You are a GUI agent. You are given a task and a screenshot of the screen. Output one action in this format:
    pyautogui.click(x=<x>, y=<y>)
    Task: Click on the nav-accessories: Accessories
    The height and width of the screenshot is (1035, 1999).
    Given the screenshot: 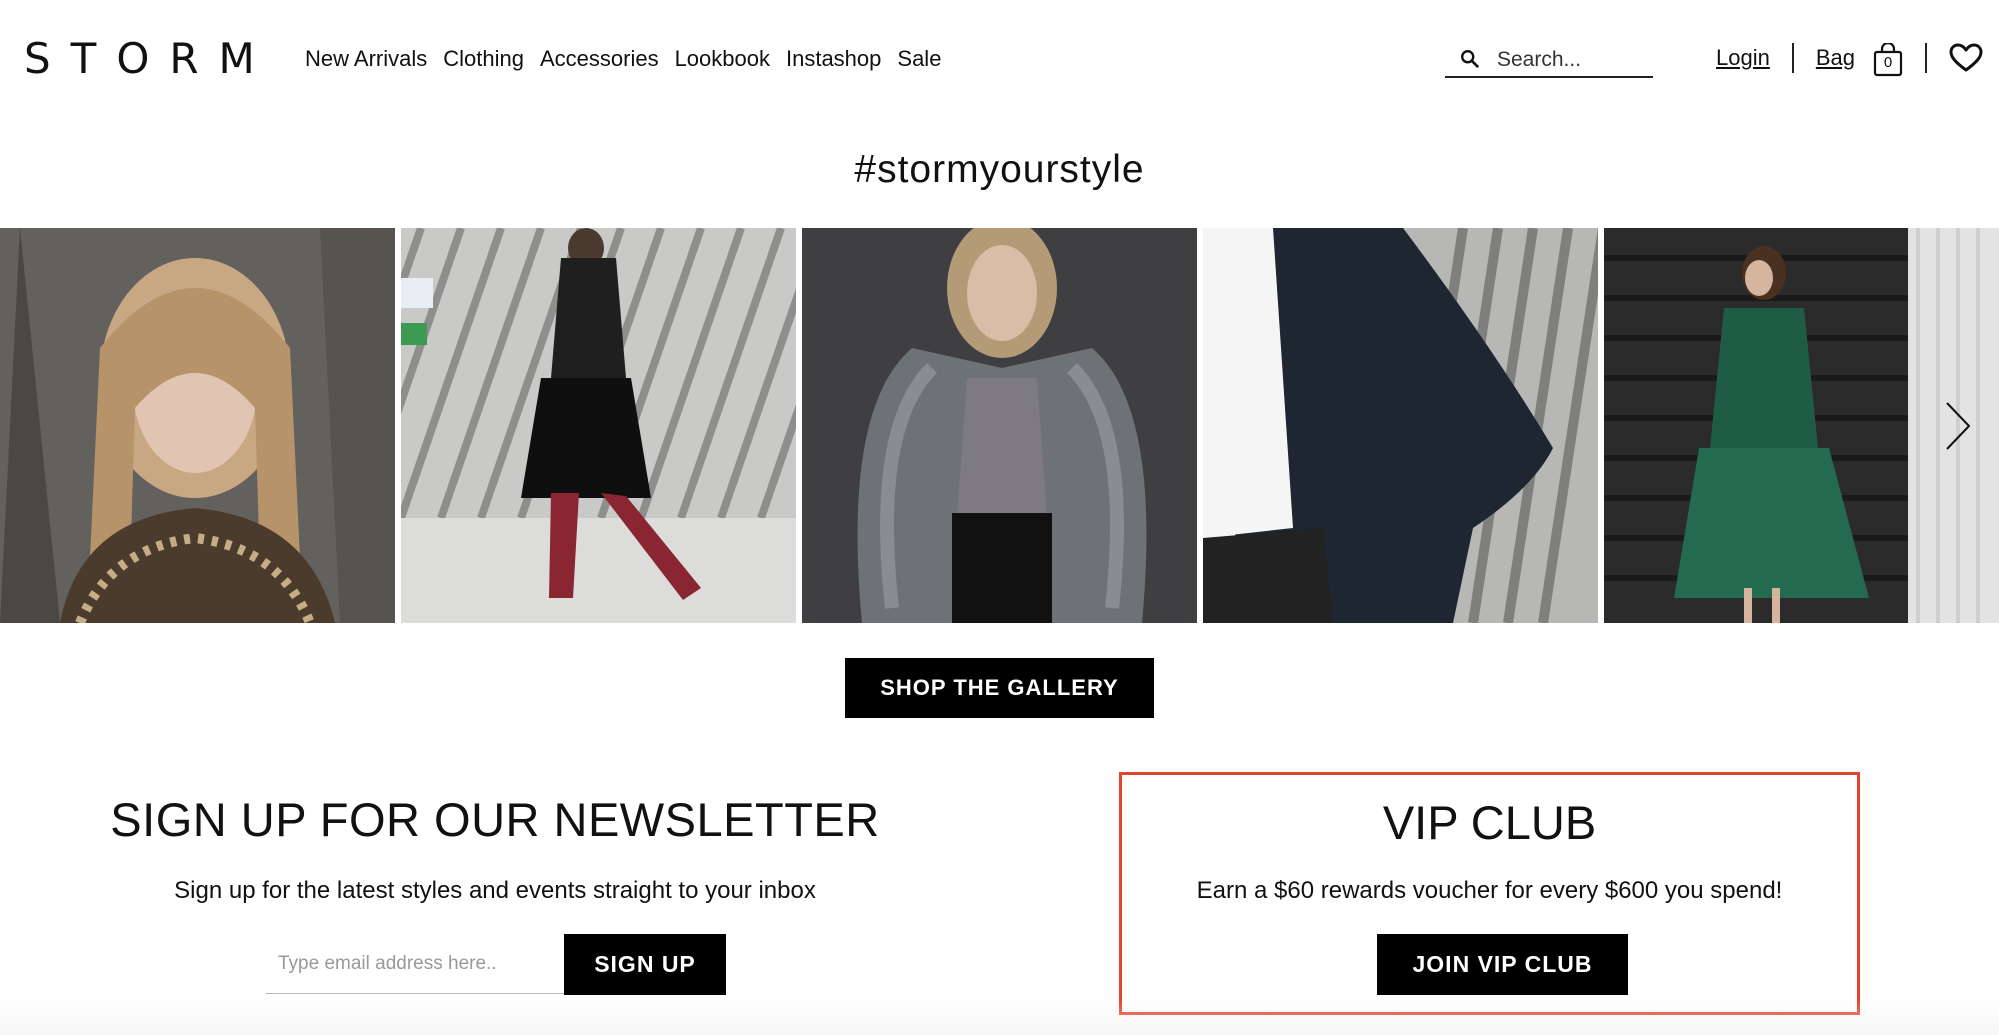 What is the action you would take?
    pyautogui.click(x=599, y=59)
    